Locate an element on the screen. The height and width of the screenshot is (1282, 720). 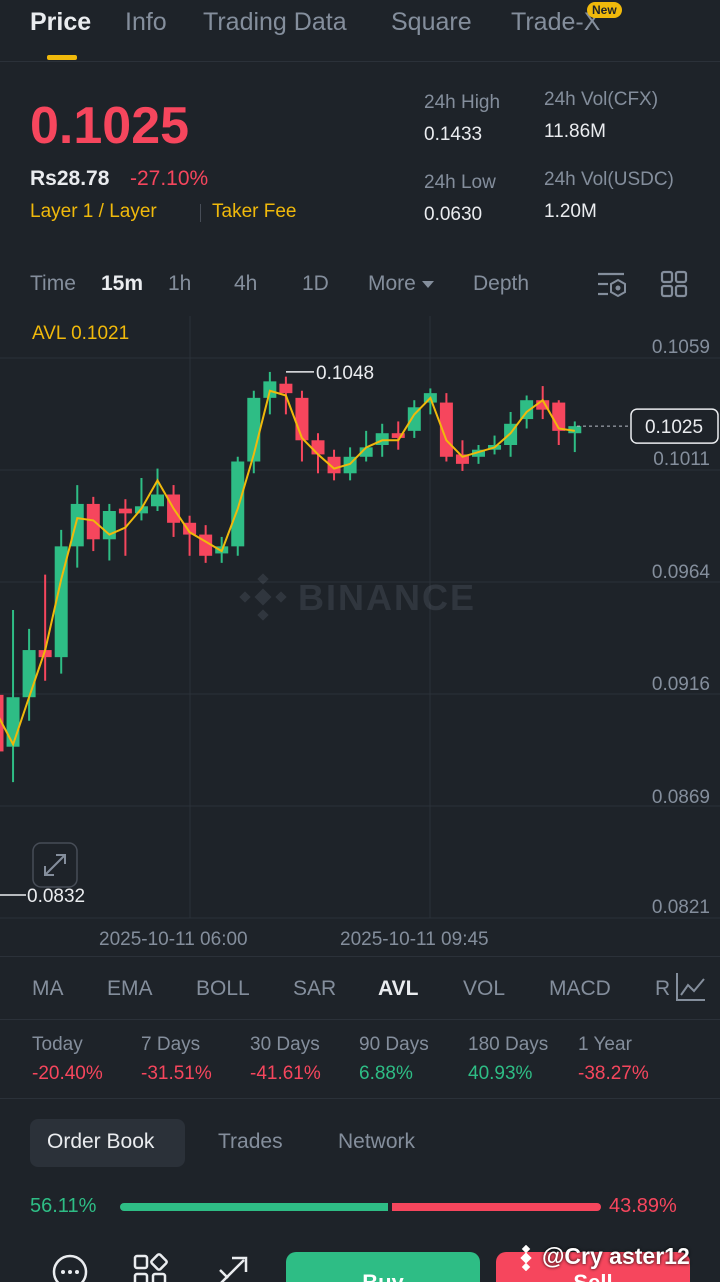
vol-quote-value: 1.20M is located at coordinates (570, 211).